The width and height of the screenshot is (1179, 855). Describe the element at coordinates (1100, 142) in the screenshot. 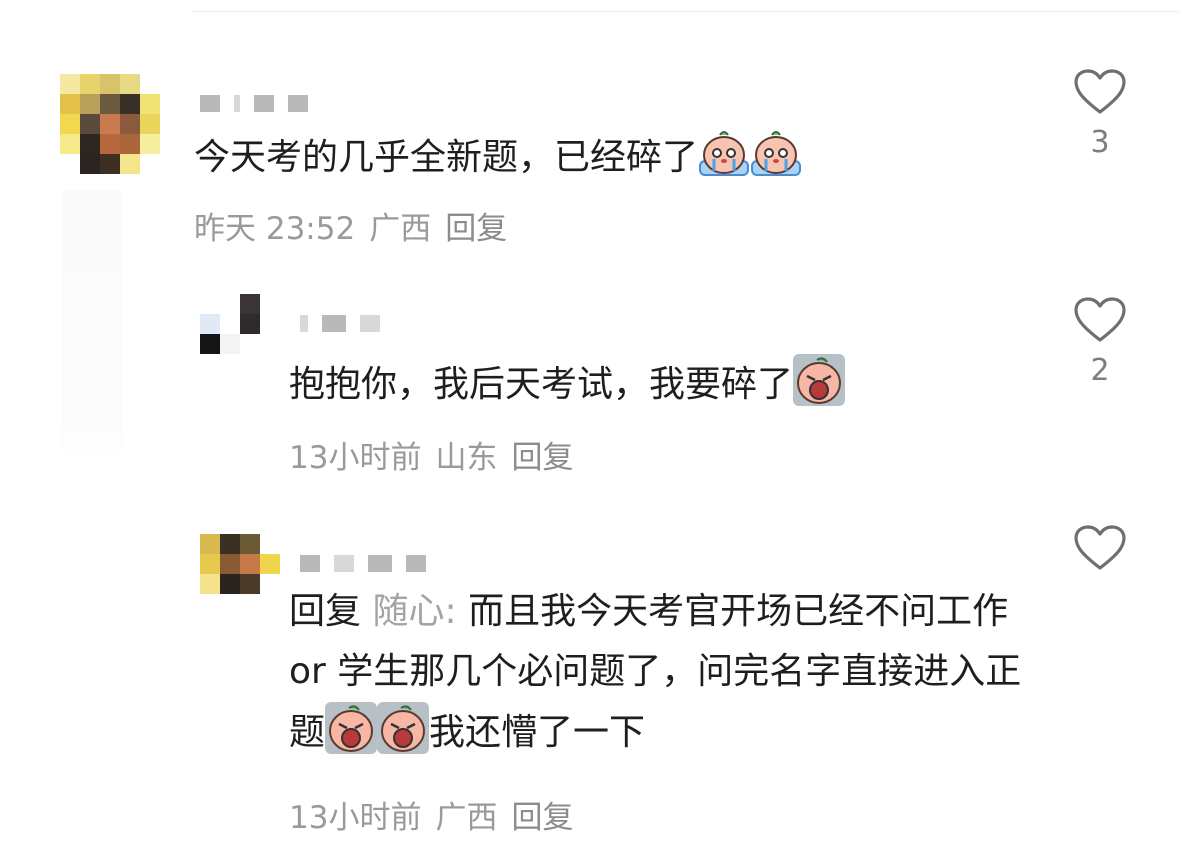

I see `like-count: 3` at that location.